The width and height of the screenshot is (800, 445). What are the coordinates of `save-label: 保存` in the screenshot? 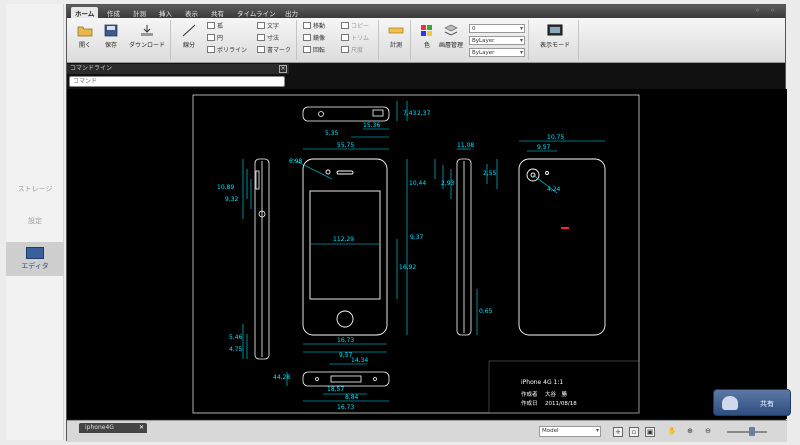 It's located at (110, 45).